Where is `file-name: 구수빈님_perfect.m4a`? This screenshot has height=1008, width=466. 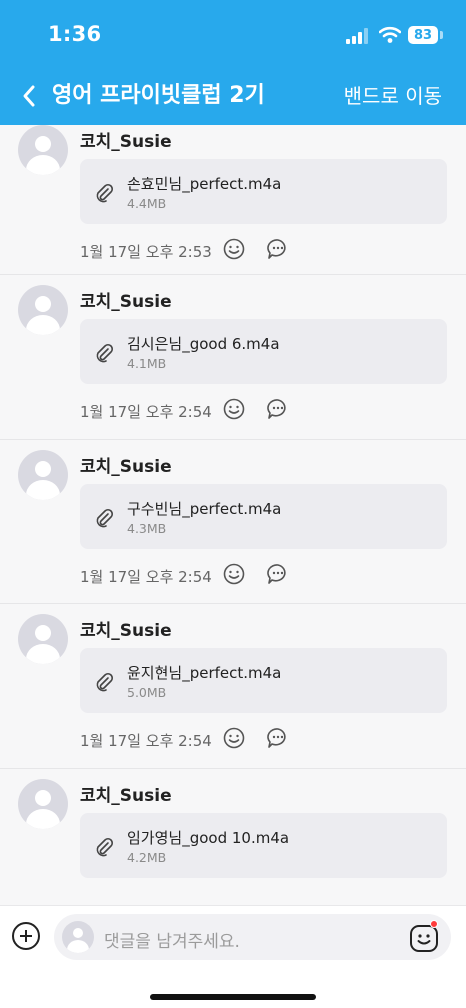
file-name: 구수빈님_perfect.m4a is located at coordinates (204, 508).